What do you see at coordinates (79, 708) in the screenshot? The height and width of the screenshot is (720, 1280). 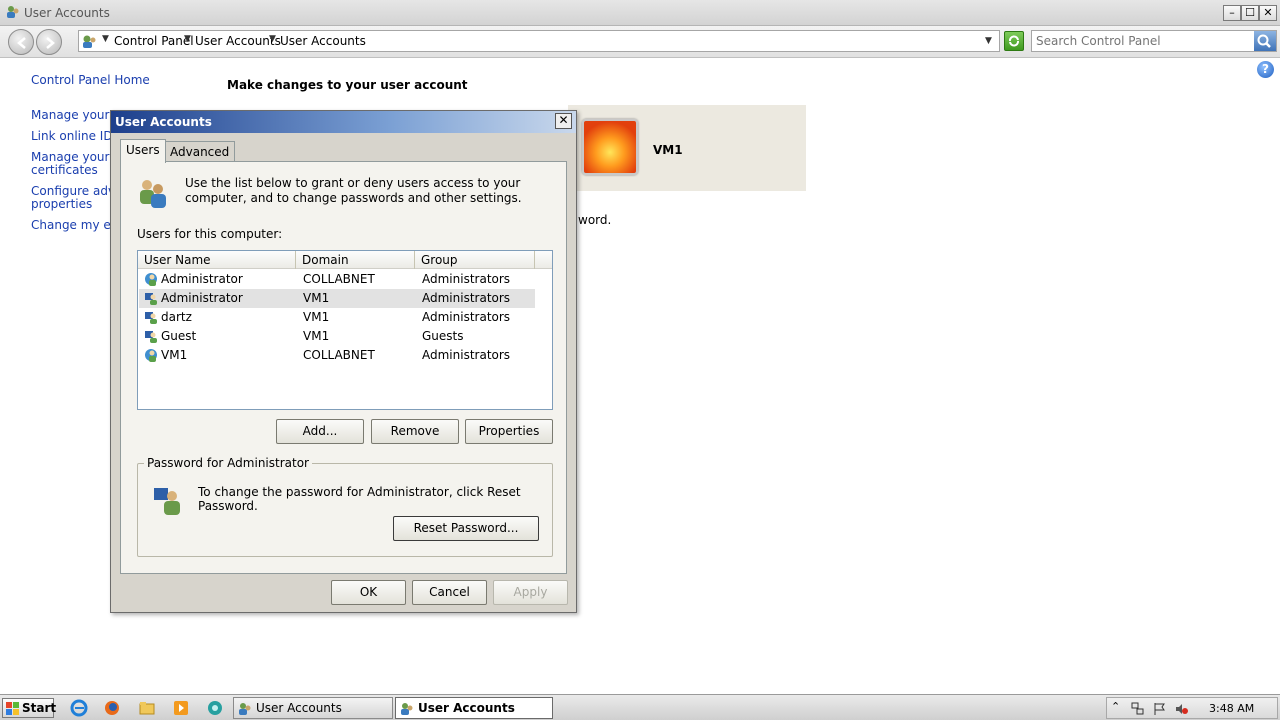 I see `internet-explorer-icon` at bounding box center [79, 708].